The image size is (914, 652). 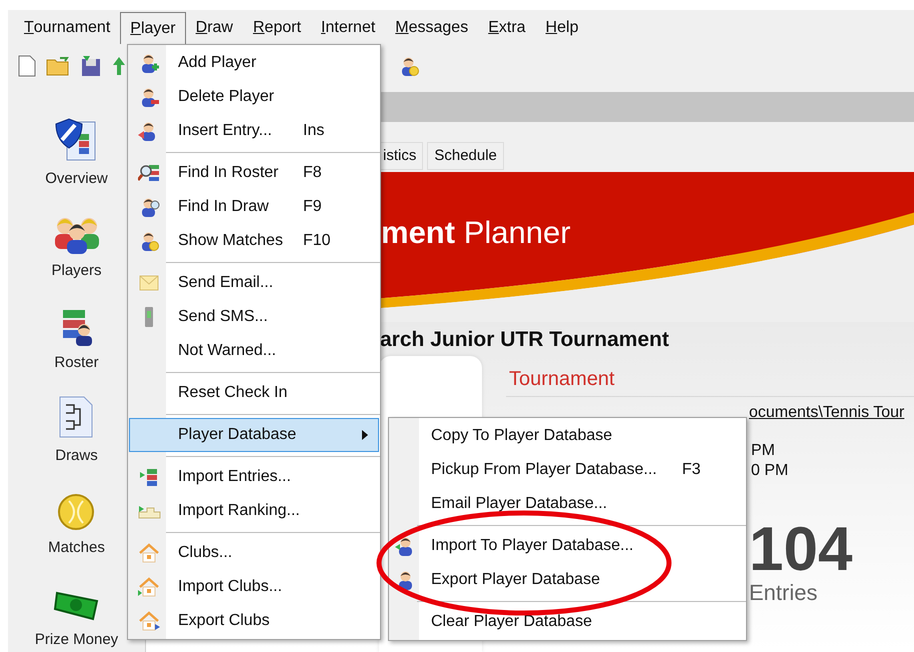 I want to click on magnifier-icon, so click(x=149, y=173).